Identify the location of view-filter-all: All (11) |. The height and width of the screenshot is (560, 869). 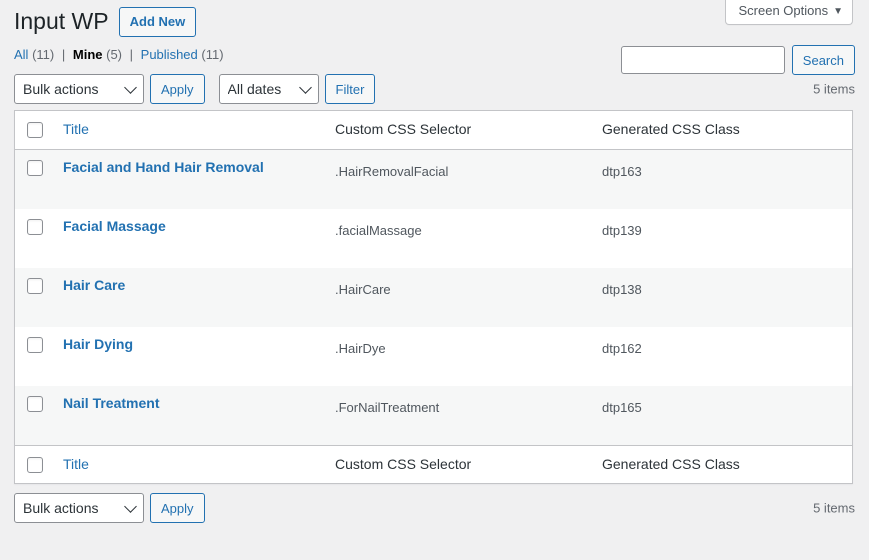
(41, 55).